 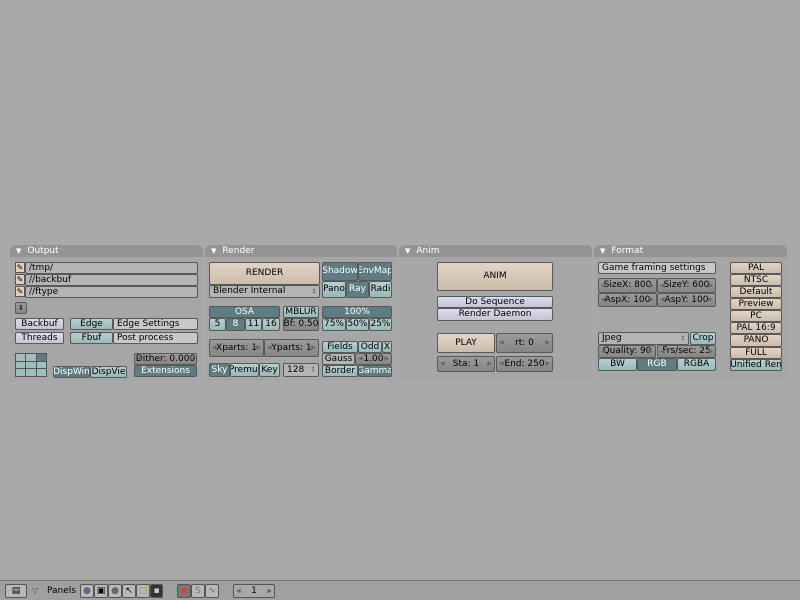 What do you see at coordinates (301, 324) in the screenshot?
I see `bf-field: Bf: 0.50` at bounding box center [301, 324].